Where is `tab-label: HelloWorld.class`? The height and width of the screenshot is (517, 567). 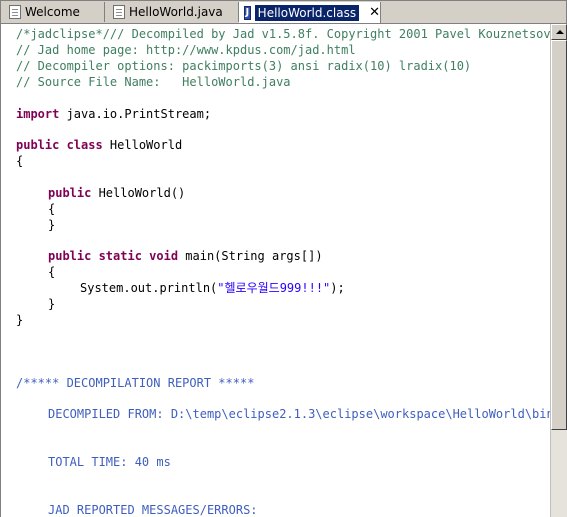
tab-label: HelloWorld.class is located at coordinates (307, 12).